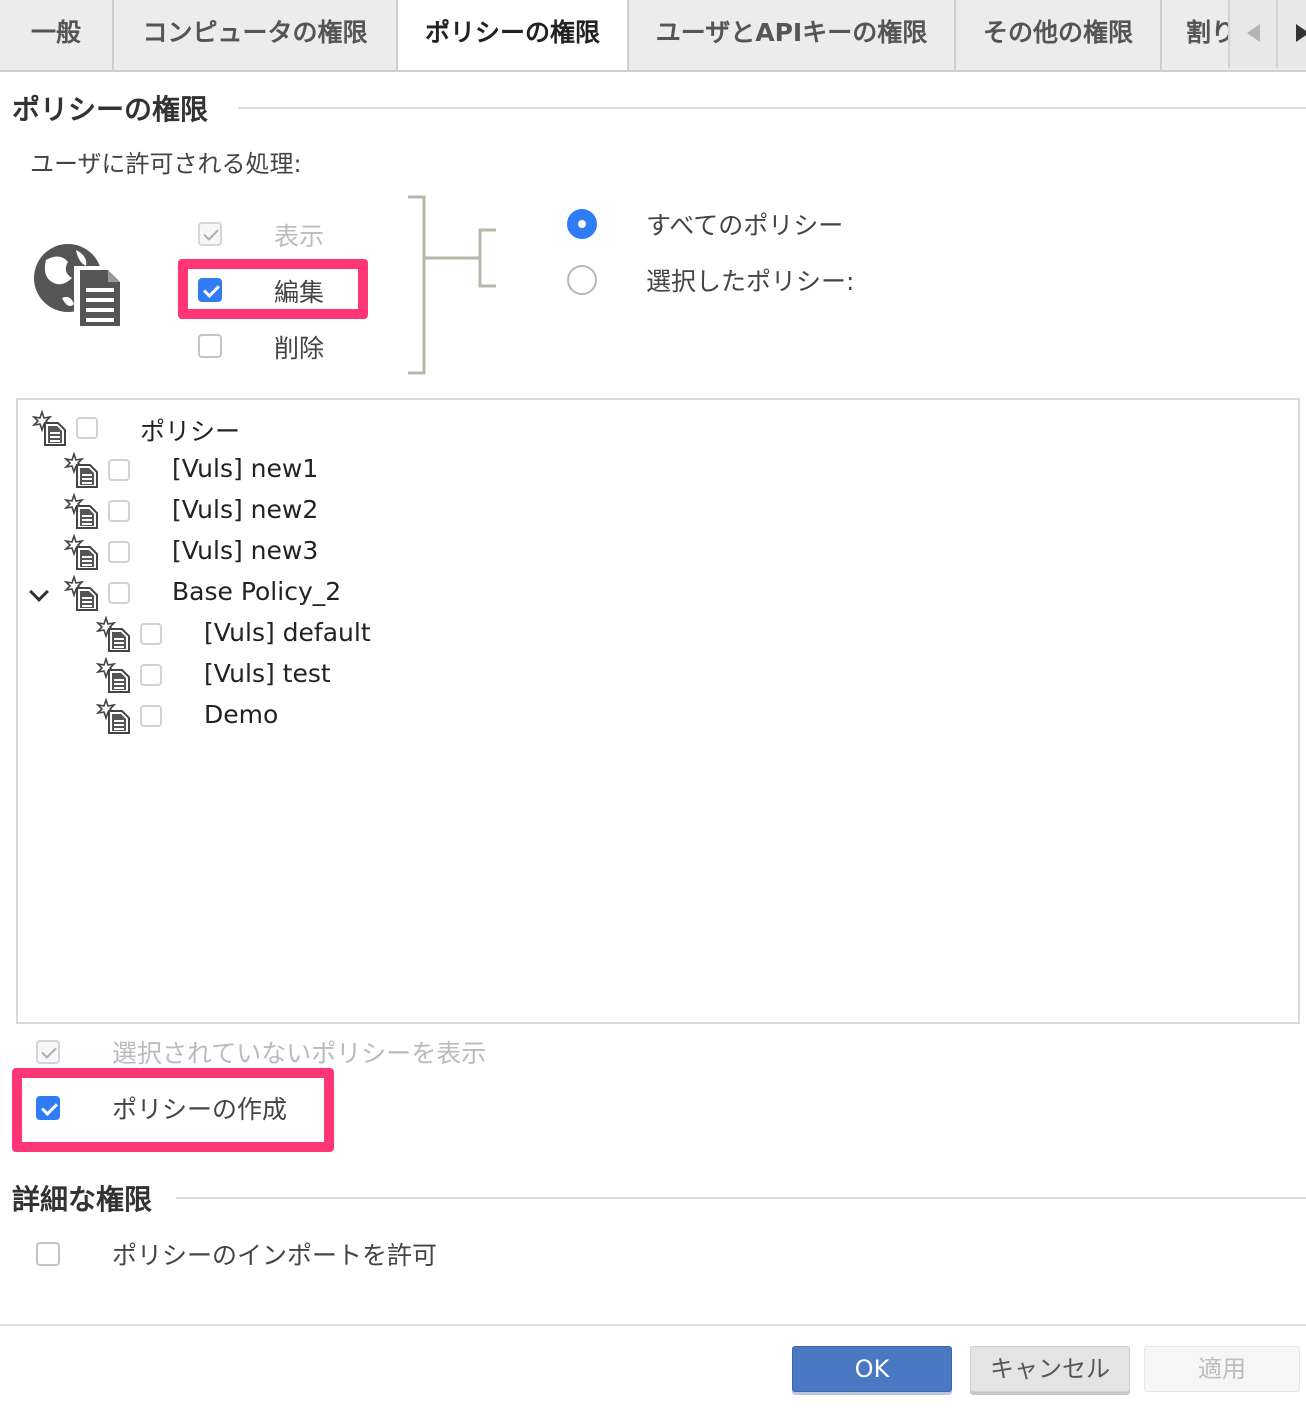  I want to click on create-policy-label: ポリシーの作成, so click(199, 1108).